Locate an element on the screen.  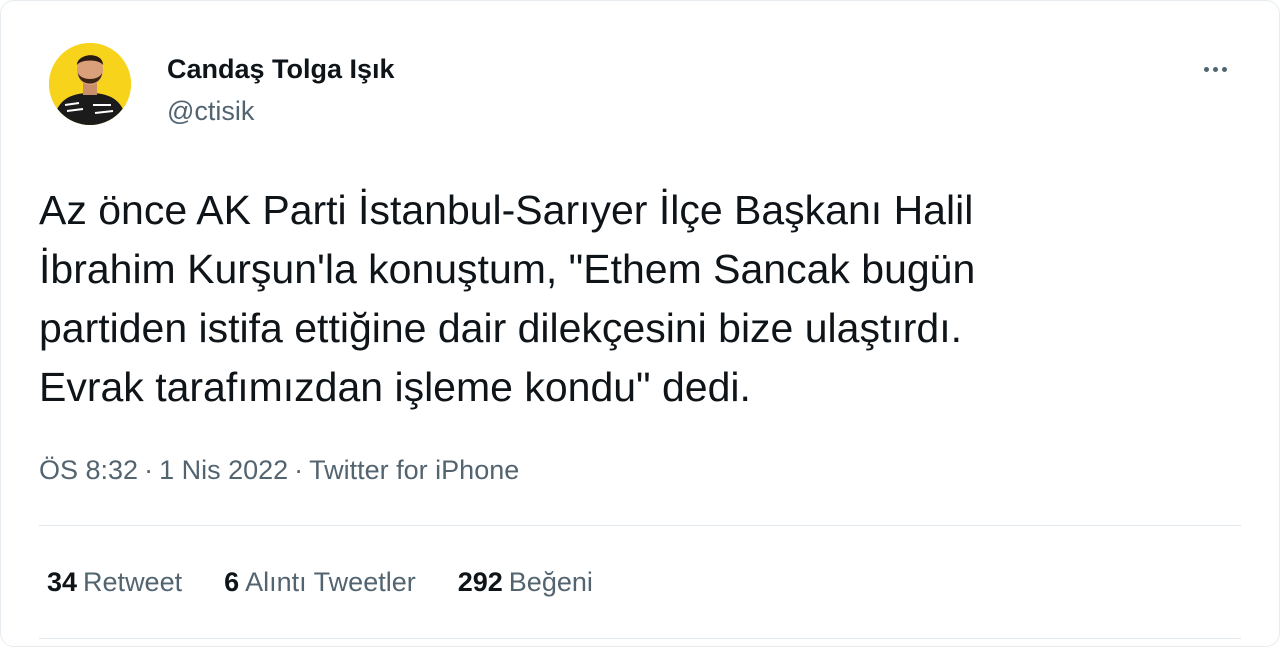
quote-tweets-link: 6 Alıntı Tweetler is located at coordinates (320, 582).